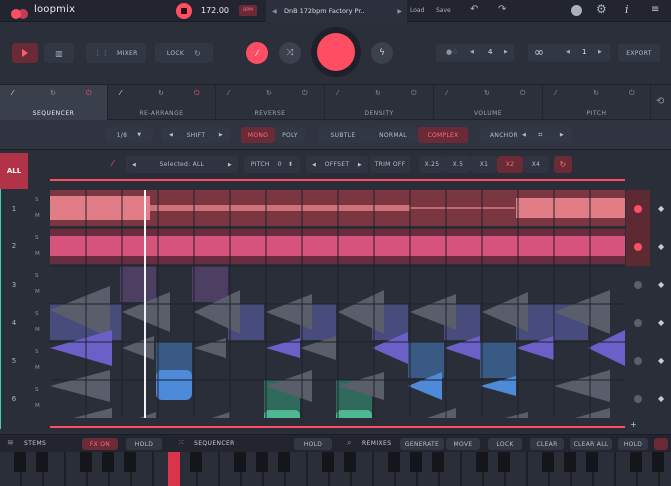 The height and width of the screenshot is (486, 671). What do you see at coordinates (272, 164) in the screenshot?
I see `pitch-control: PITCH 0 ⬍` at bounding box center [272, 164].